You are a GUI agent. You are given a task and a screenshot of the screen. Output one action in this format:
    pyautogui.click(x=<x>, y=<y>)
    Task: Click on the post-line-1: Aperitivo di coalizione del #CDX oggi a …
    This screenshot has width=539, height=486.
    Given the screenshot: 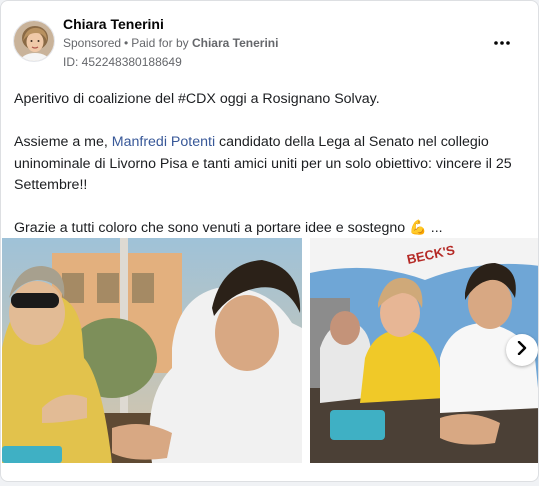 What is the action you would take?
    pyautogui.click(x=197, y=99)
    